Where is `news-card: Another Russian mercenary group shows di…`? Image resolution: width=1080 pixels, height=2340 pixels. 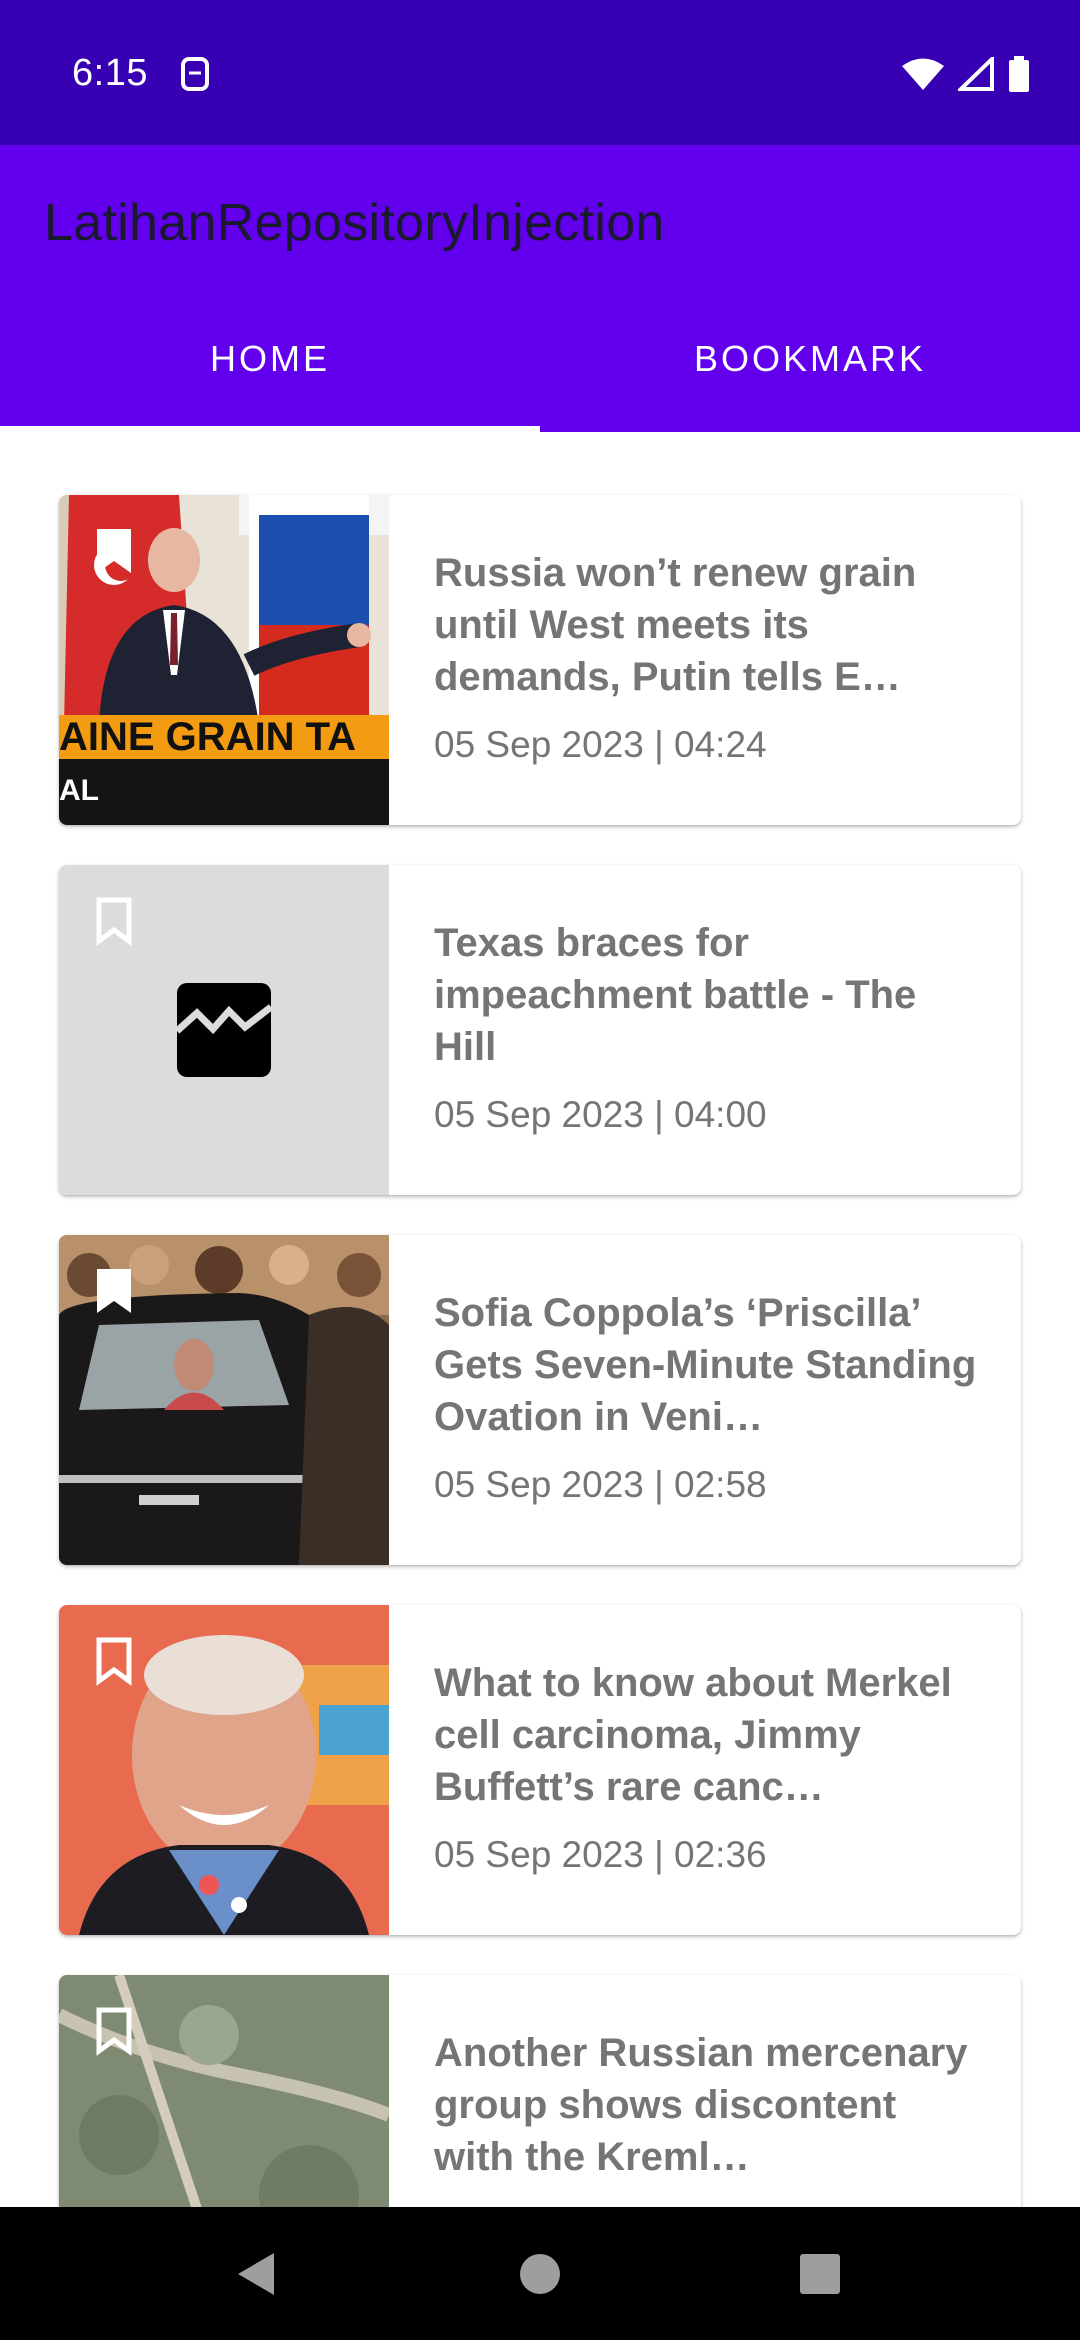
news-card: Another Russian mercenary group shows di… is located at coordinates (540, 2091).